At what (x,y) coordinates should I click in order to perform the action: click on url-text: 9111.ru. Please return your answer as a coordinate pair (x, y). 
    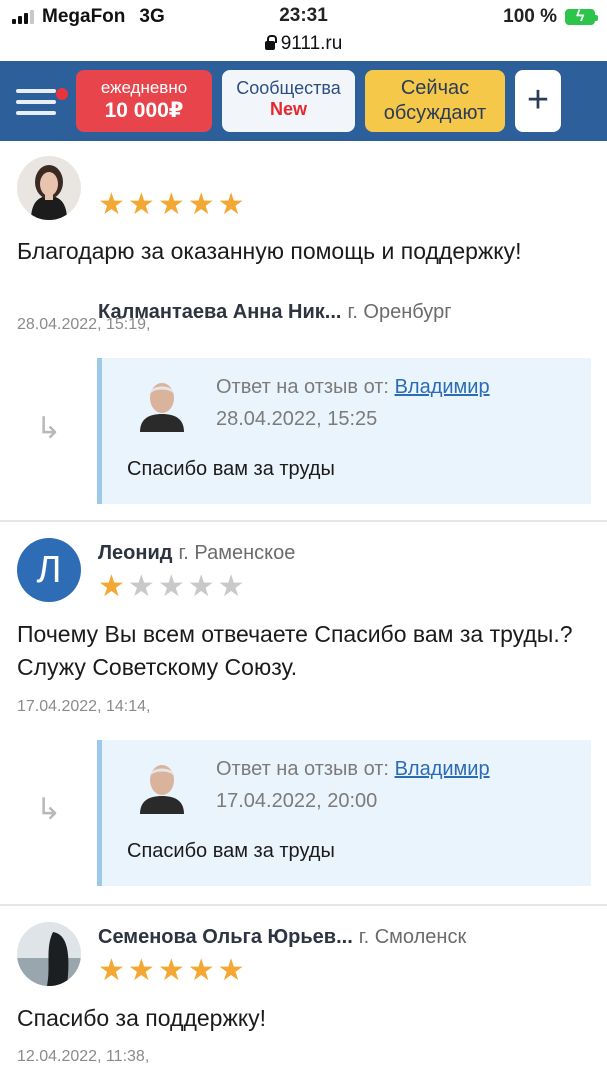
    Looking at the image, I should click on (311, 43).